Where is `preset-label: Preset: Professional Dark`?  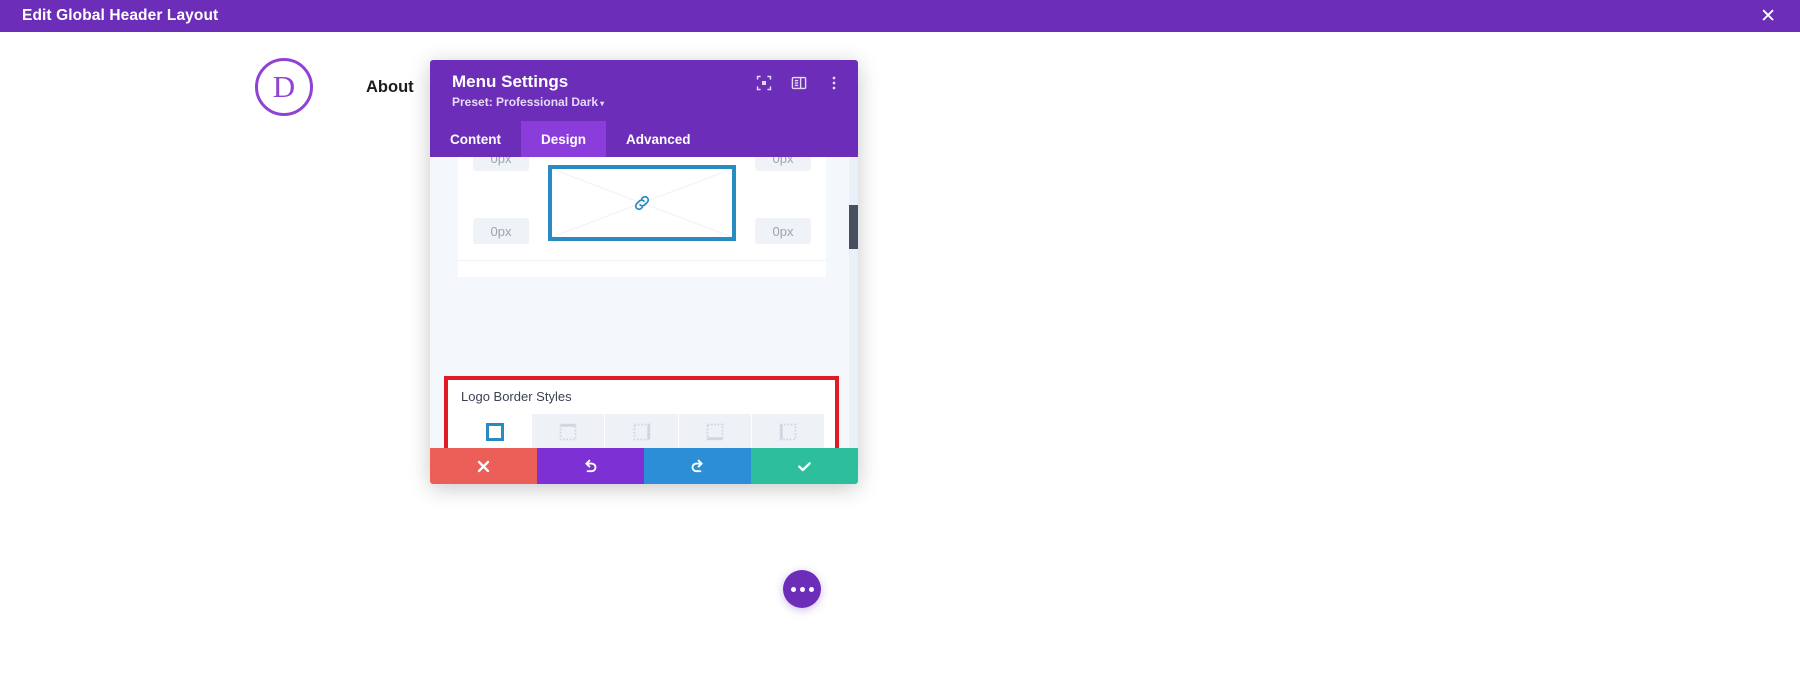 preset-label: Preset: Professional Dark is located at coordinates (525, 102).